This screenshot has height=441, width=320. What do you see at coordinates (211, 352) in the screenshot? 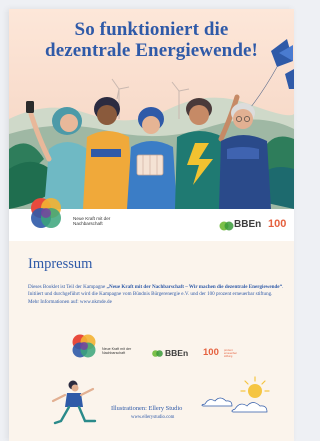
I see `hundred-logo-small: 100` at bounding box center [211, 352].